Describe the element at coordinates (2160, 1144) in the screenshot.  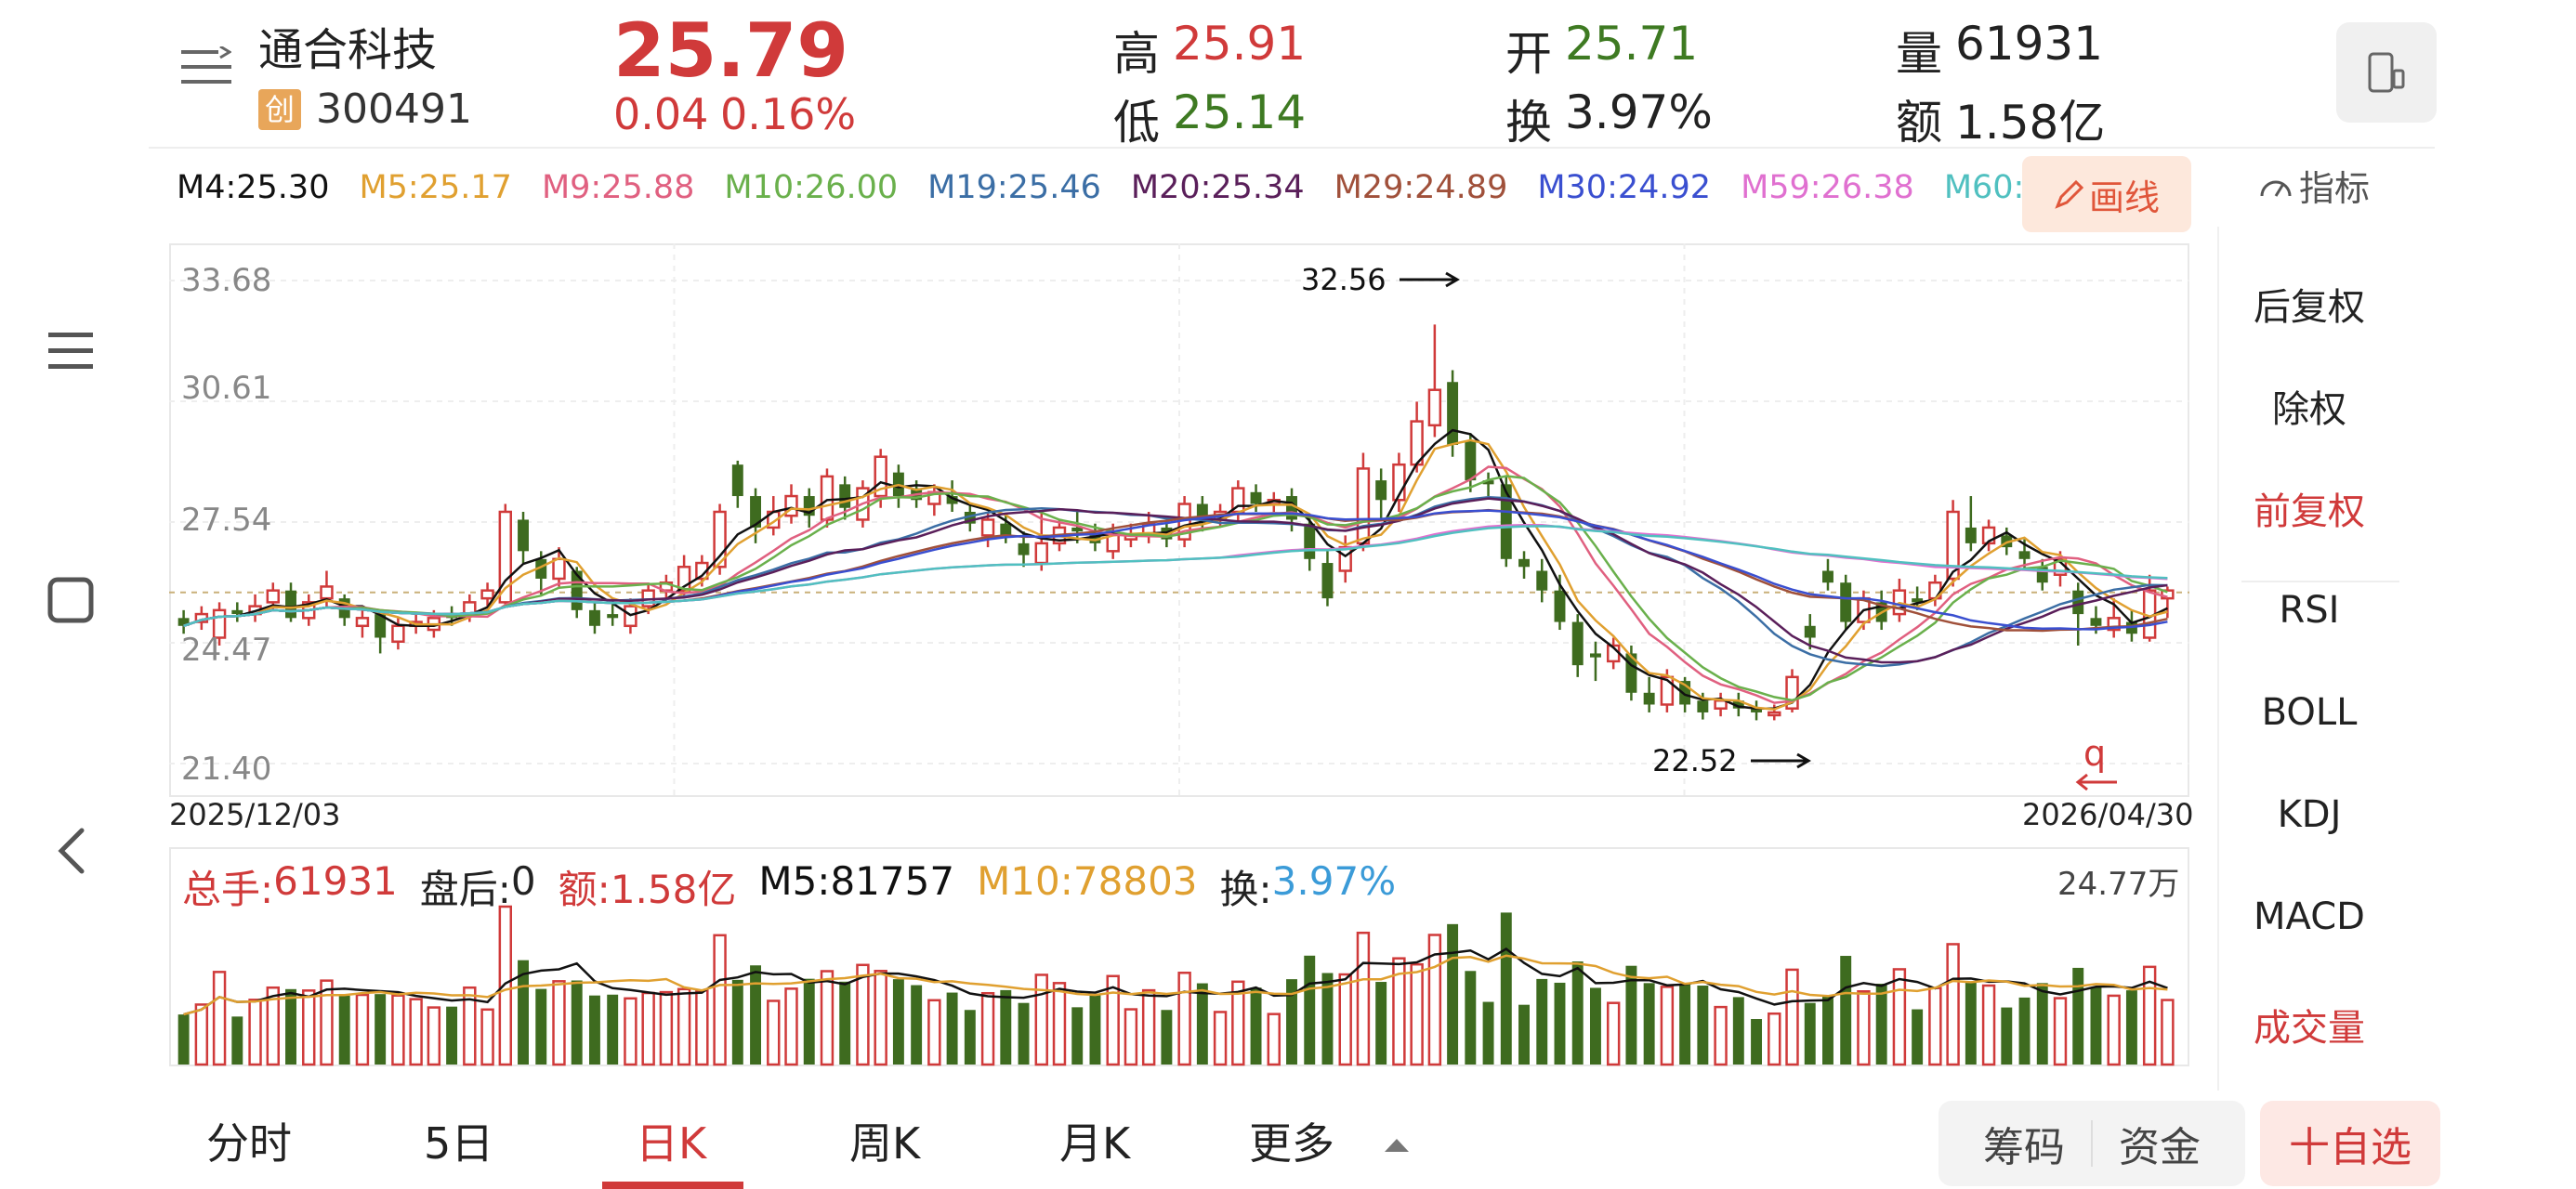
I see `funds-button: 资金` at that location.